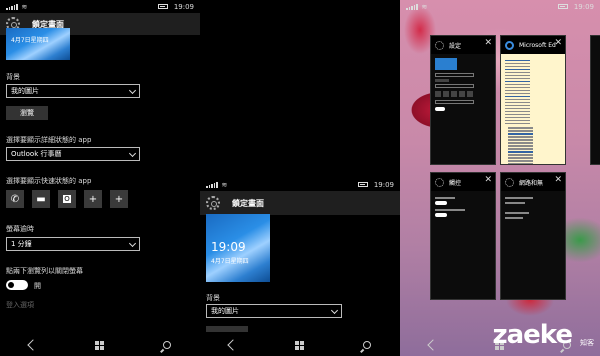 Image resolution: width=600 pixels, height=356 pixels. I want to click on quick-status-message: ▬, so click(41, 199).